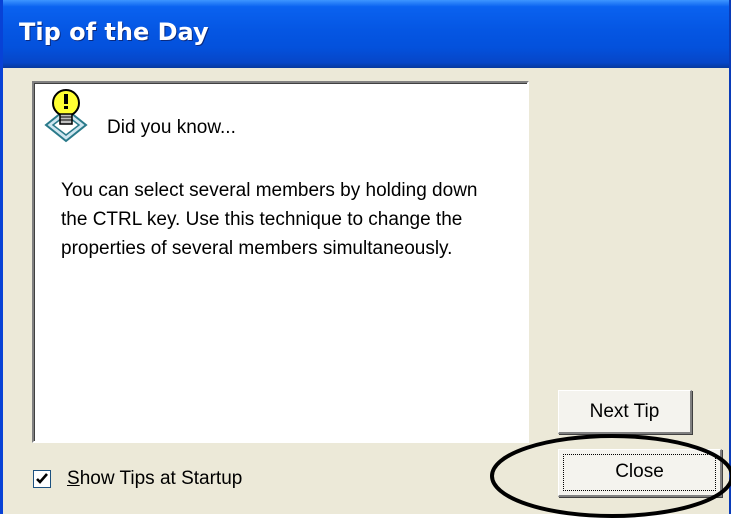  What do you see at coordinates (625, 412) in the screenshot?
I see `next-tip-button: Next Tip` at bounding box center [625, 412].